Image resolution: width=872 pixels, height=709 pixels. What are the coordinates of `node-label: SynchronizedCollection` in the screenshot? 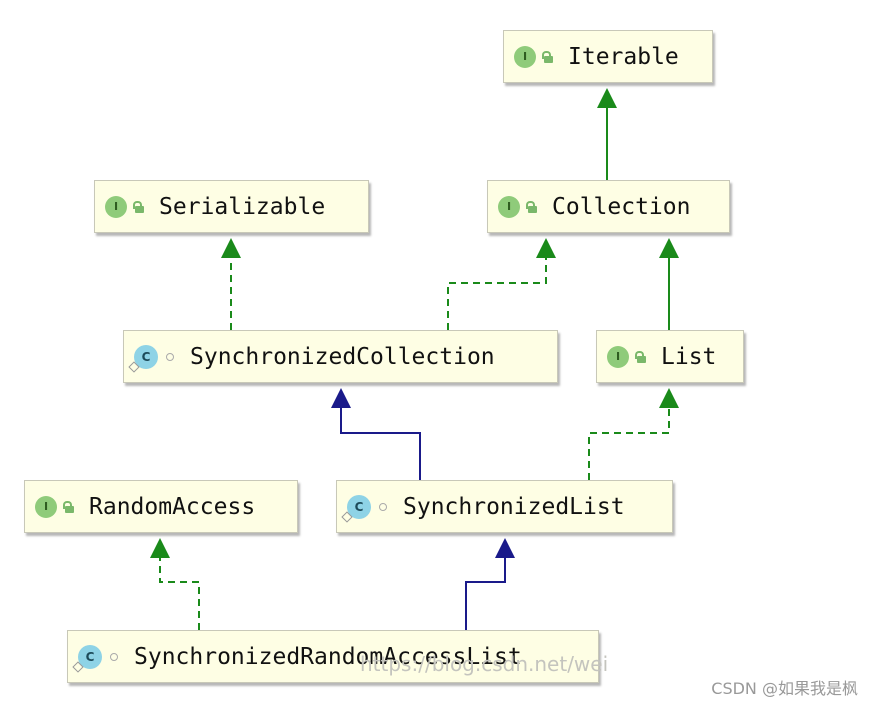 It's located at (342, 356).